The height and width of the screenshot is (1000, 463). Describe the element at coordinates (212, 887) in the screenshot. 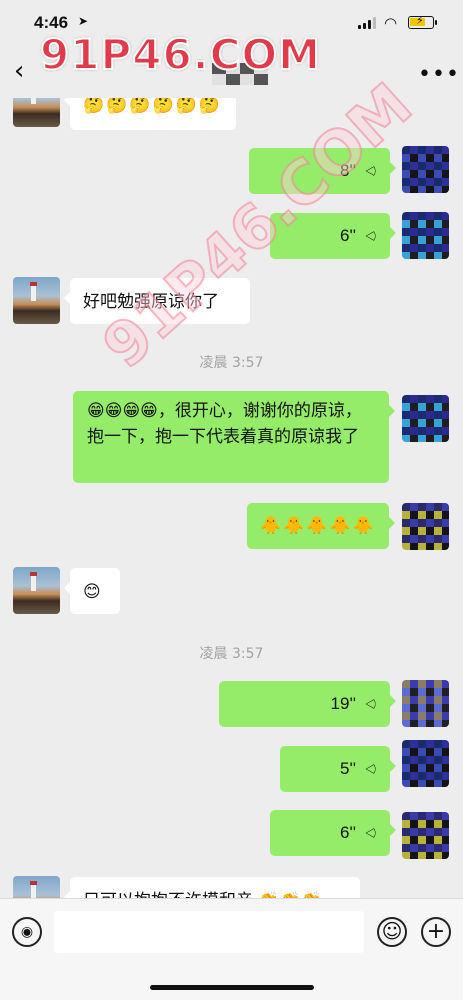

I see `message-received: 只可以抱抱不许摸和亲 👏👏👏` at that location.